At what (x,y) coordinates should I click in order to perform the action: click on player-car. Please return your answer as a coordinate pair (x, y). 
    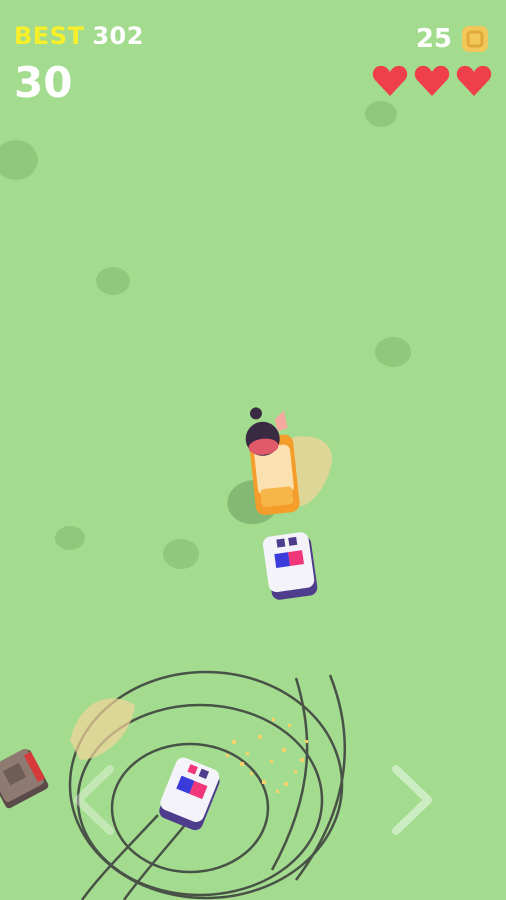
    Looking at the image, I should click on (263, 466).